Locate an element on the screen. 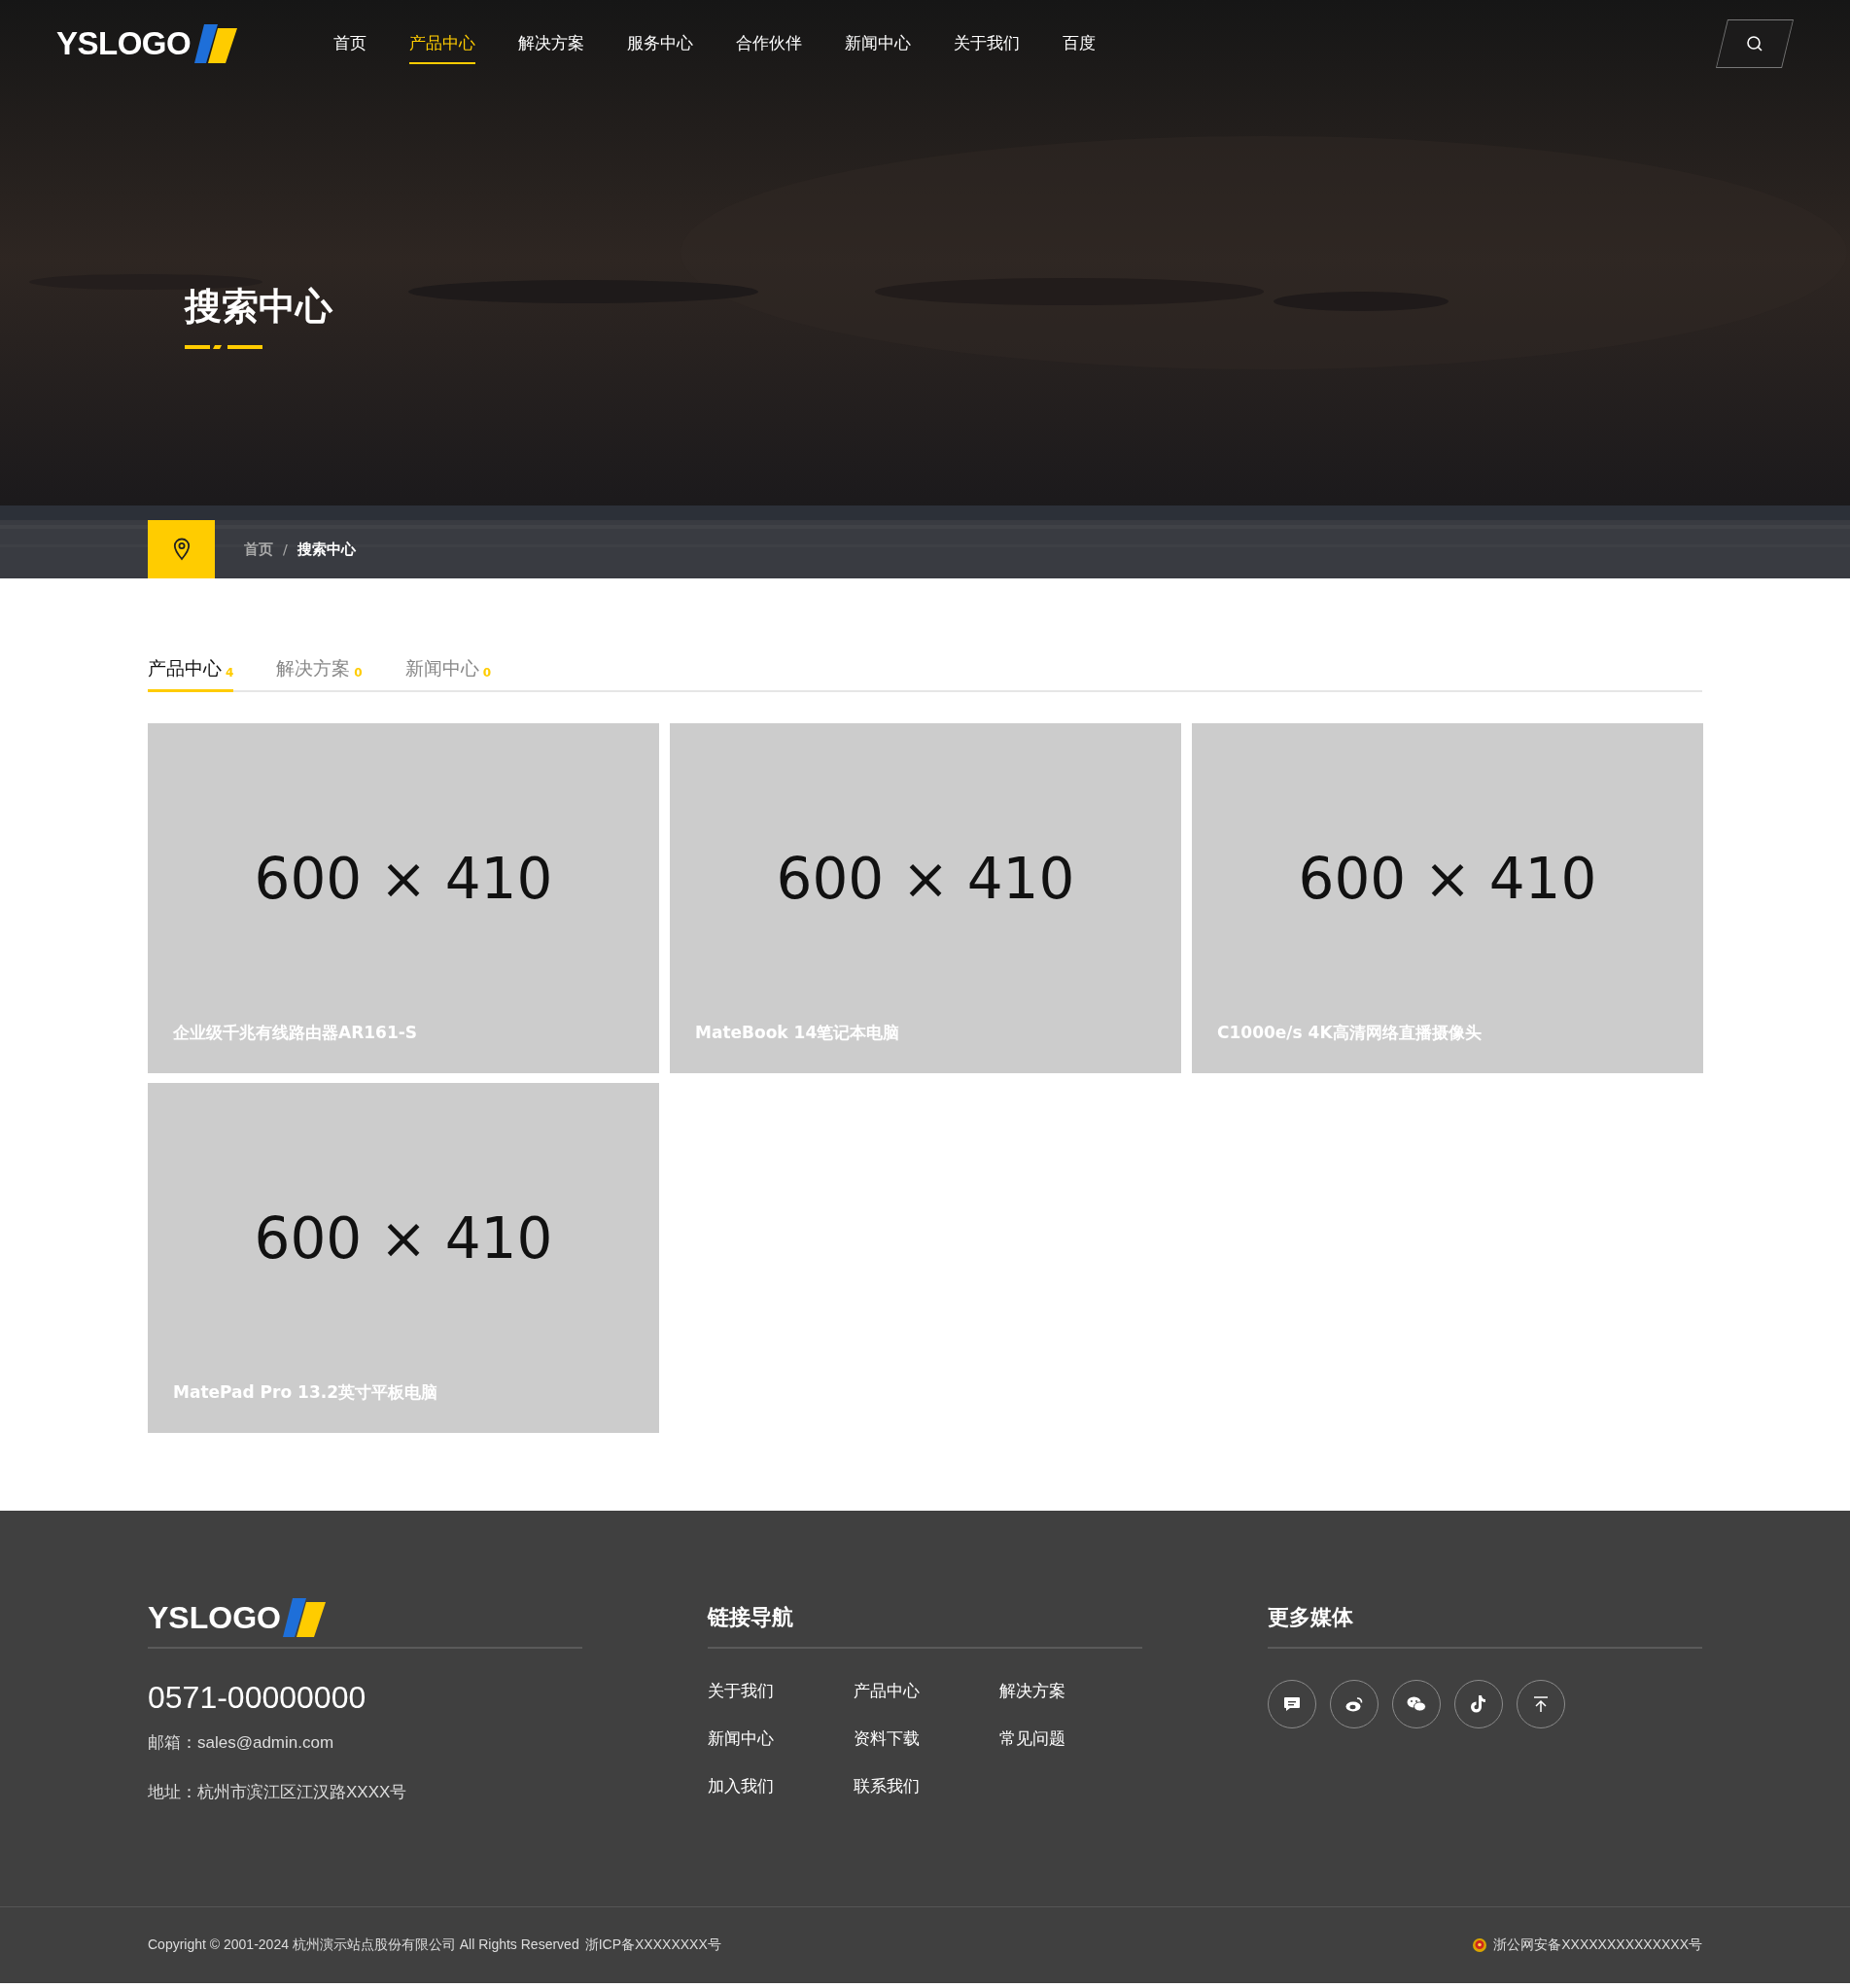 The height and width of the screenshot is (1988, 1850). search-icon is located at coordinates (1754, 44).